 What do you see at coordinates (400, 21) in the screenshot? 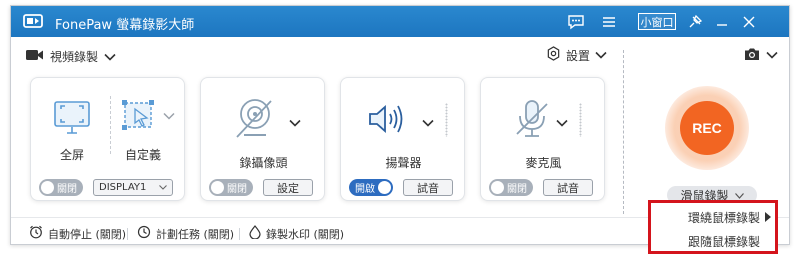
I see `title-bar: FonePaw 螢幕錄影大師 小窗口` at bounding box center [400, 21].